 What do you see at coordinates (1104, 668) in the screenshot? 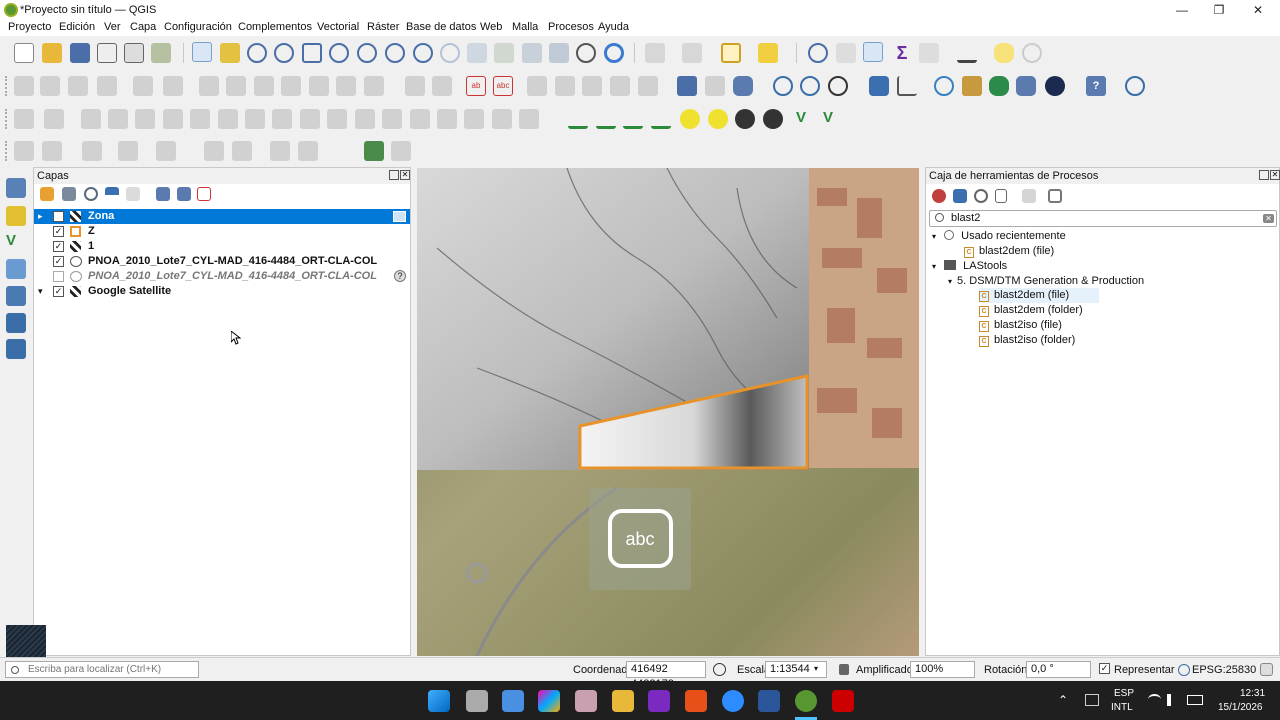
I see `render-checkbox: ✓` at bounding box center [1104, 668].